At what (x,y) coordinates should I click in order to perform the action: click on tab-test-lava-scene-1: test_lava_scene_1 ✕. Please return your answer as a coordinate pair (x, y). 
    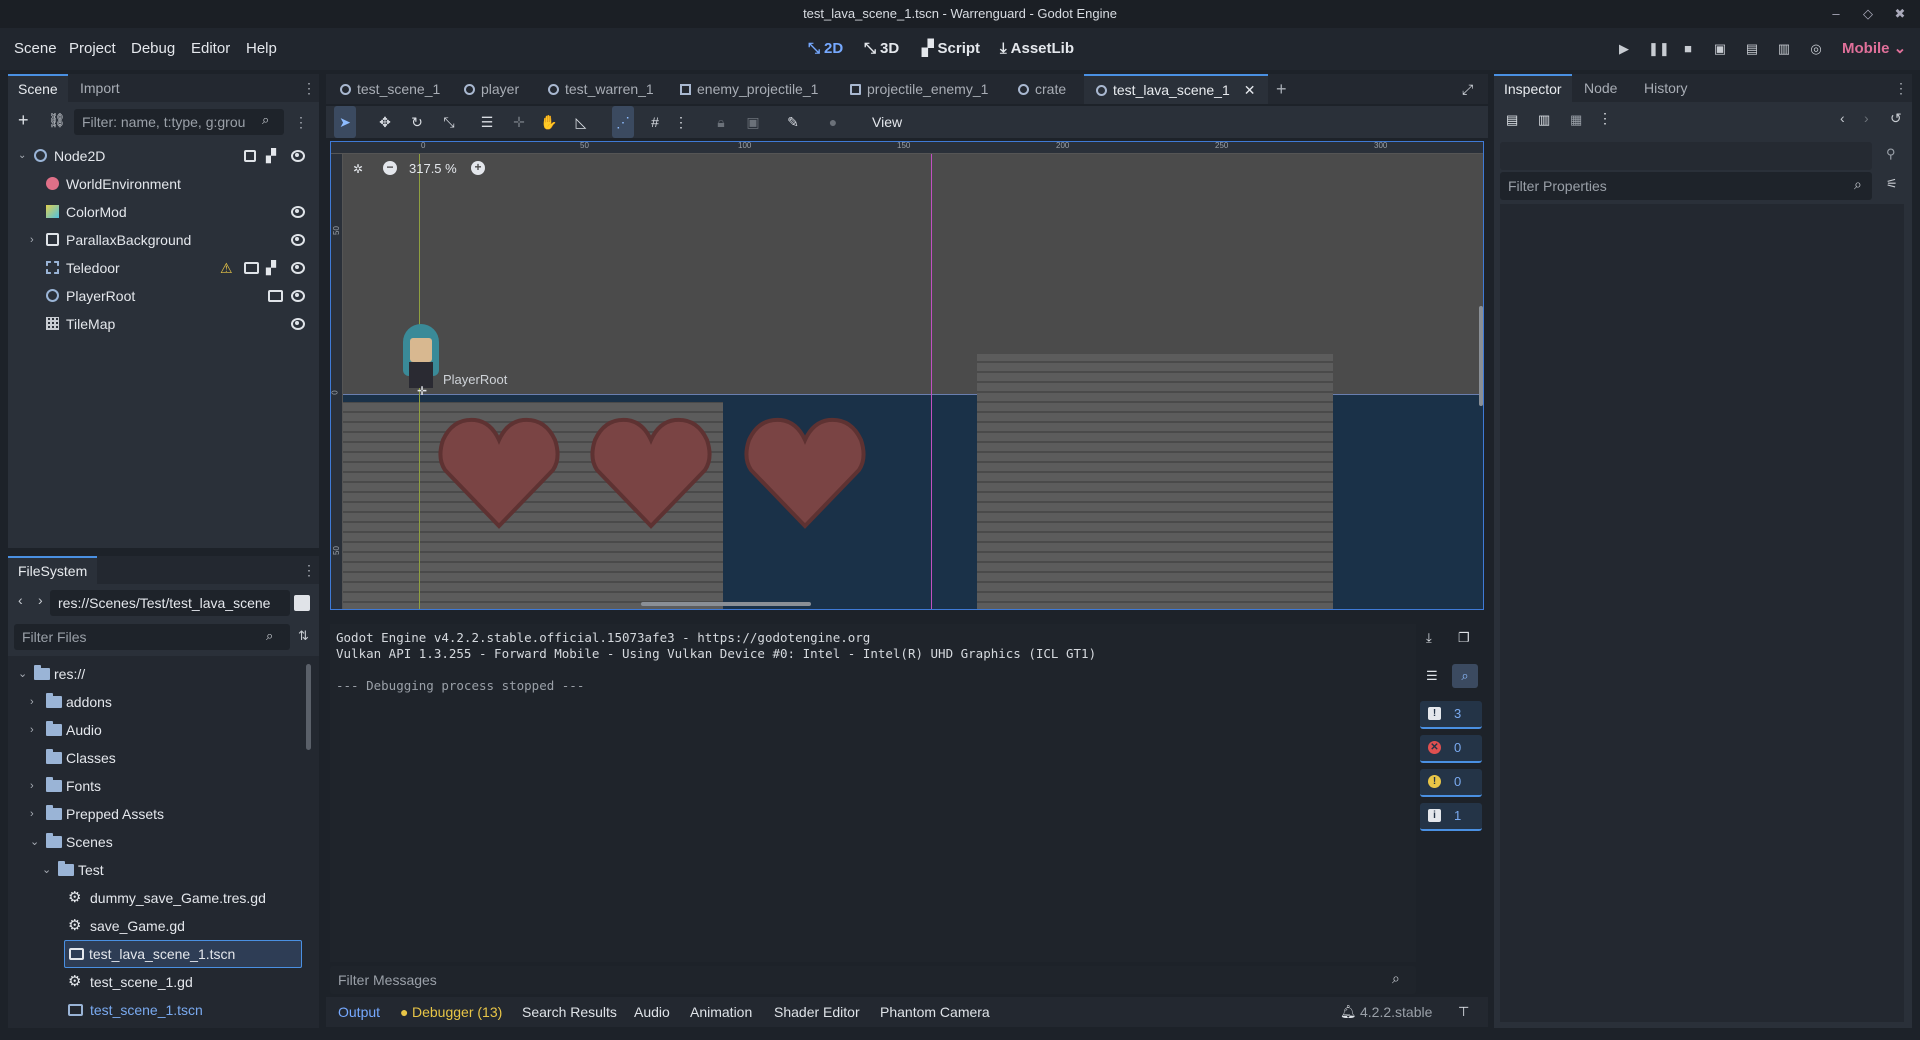
    Looking at the image, I should click on (1176, 89).